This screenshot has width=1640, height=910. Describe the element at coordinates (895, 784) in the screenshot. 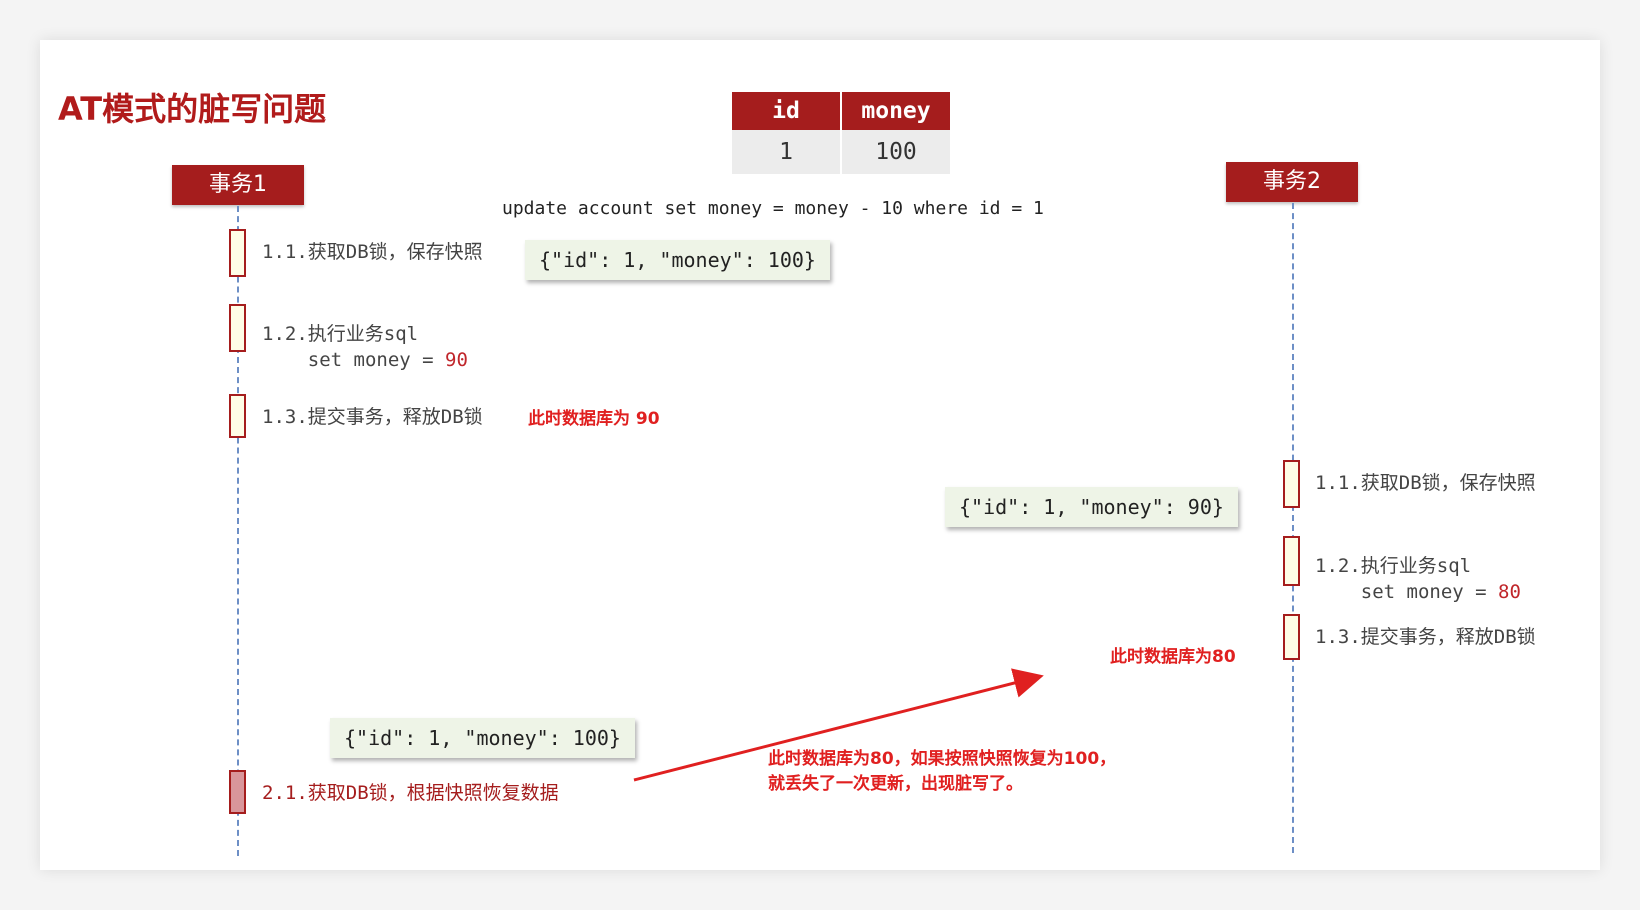

I see `dirty-write-note-line-2: 就丢失了一次更新，出现脏写了。` at that location.